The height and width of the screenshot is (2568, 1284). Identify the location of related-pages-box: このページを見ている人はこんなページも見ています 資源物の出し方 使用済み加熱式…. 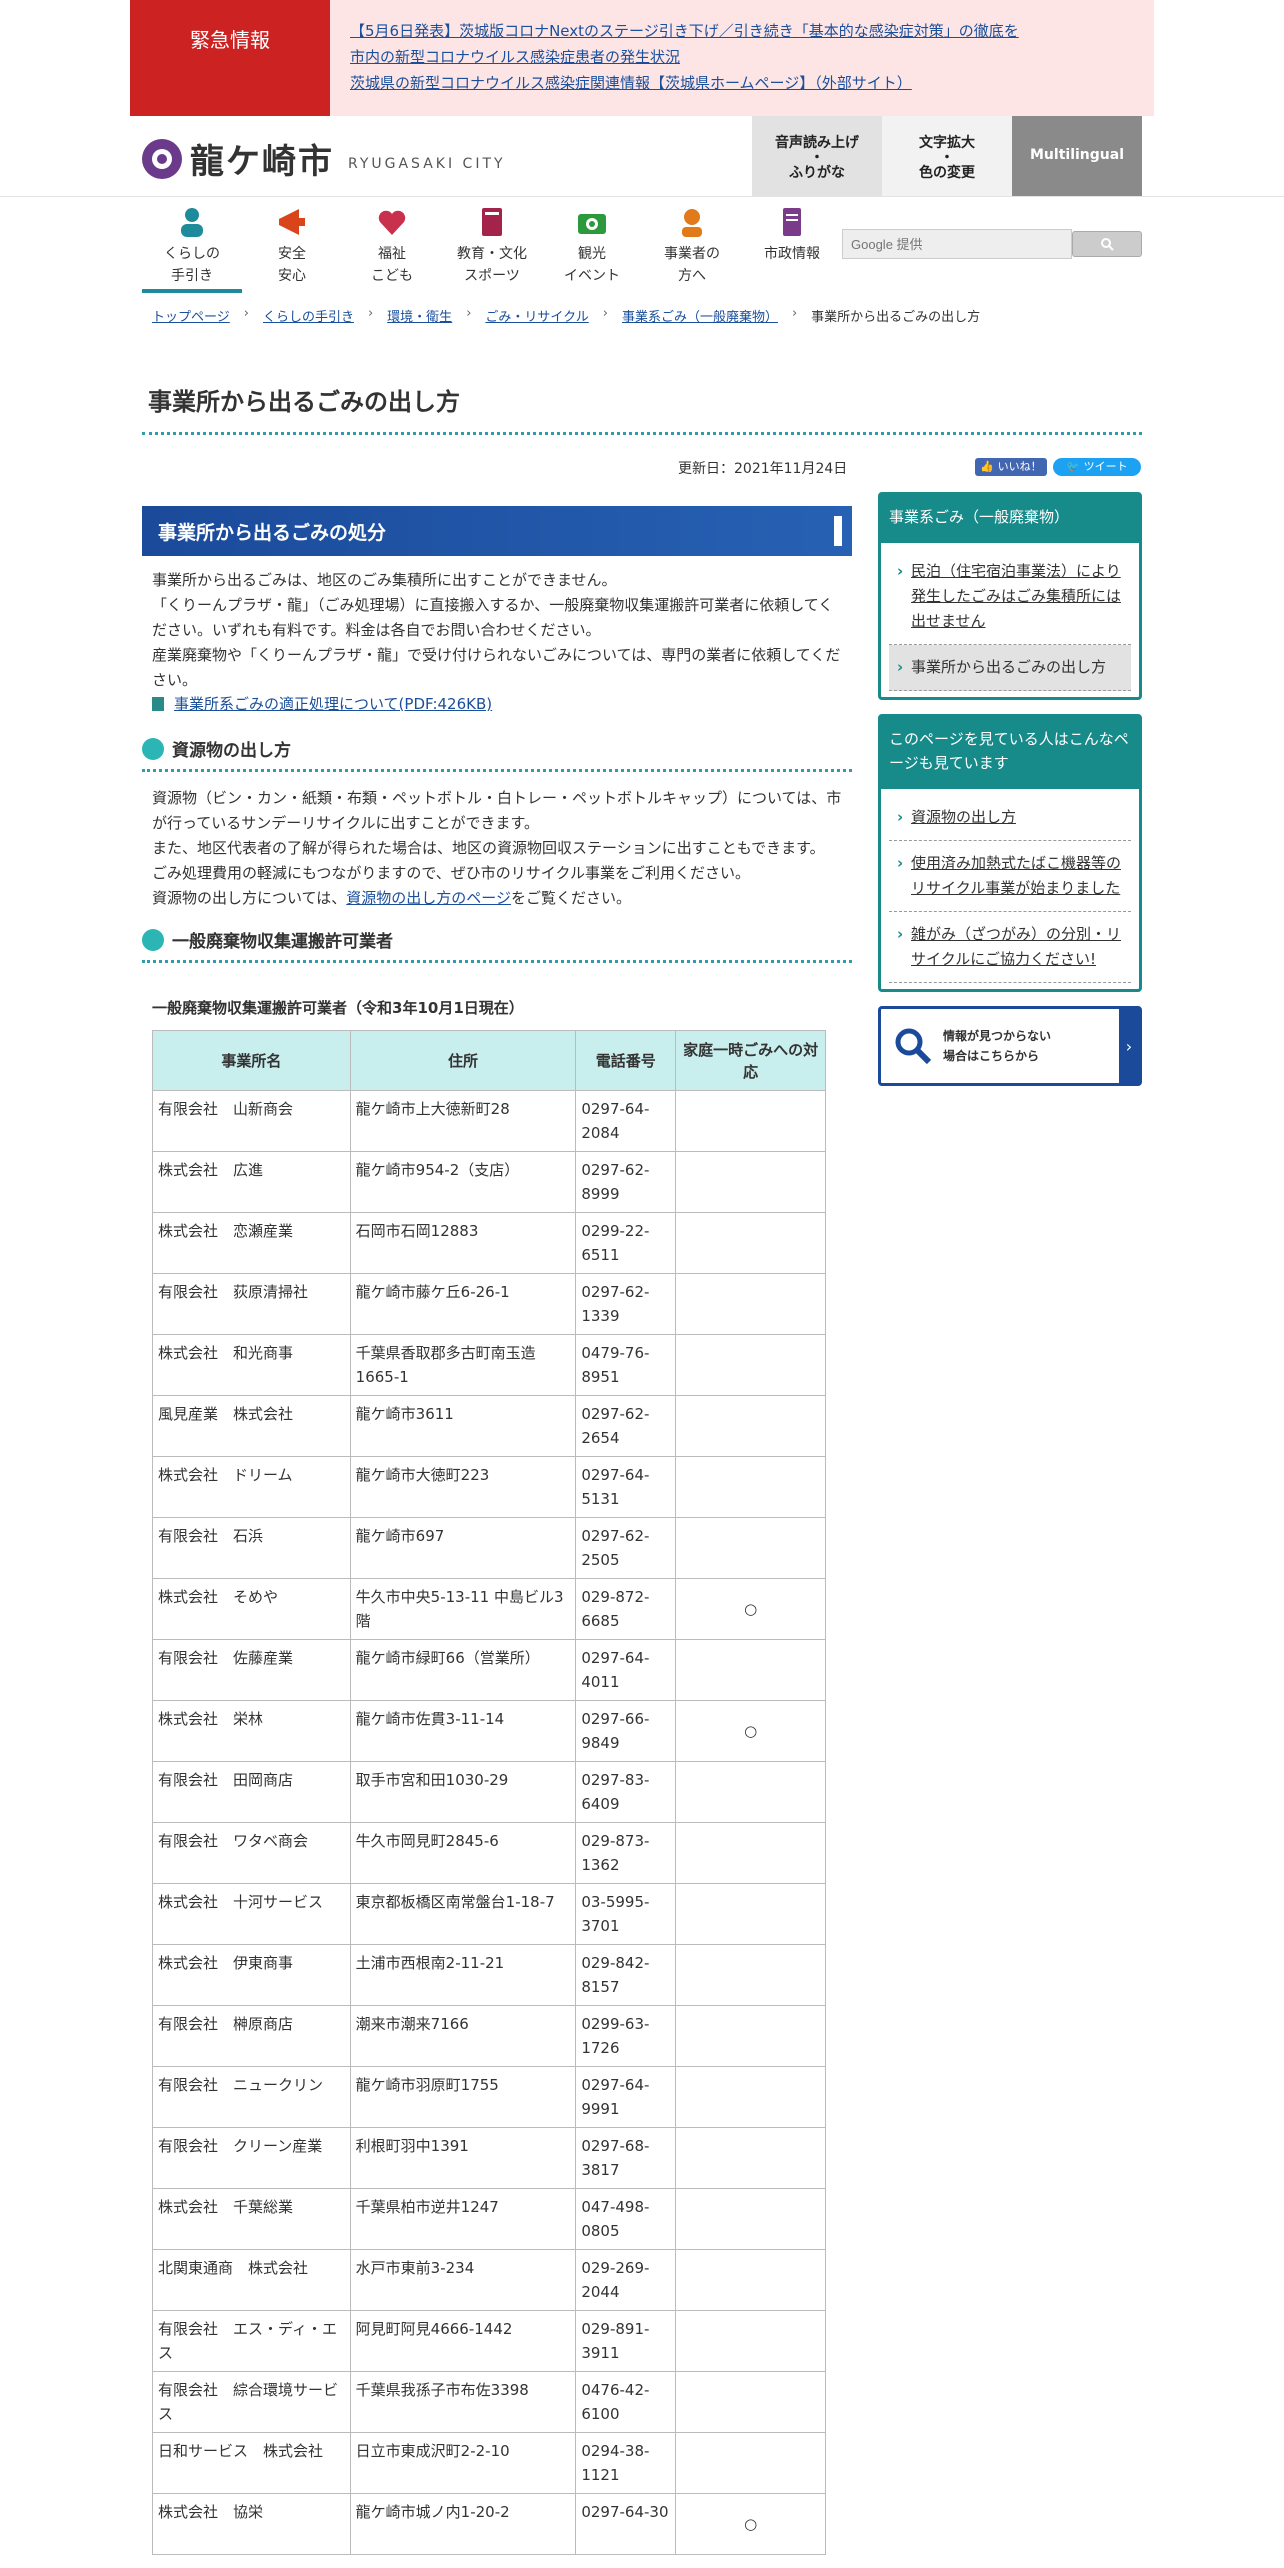
(1010, 853).